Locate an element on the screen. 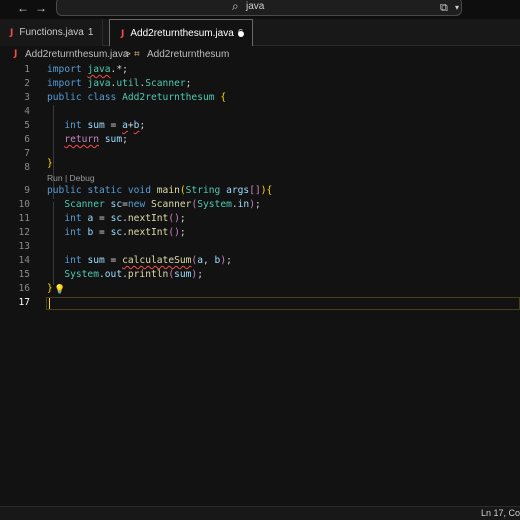 The width and height of the screenshot is (520, 520). chevron-down-icon: ▾ is located at coordinates (457, 8).